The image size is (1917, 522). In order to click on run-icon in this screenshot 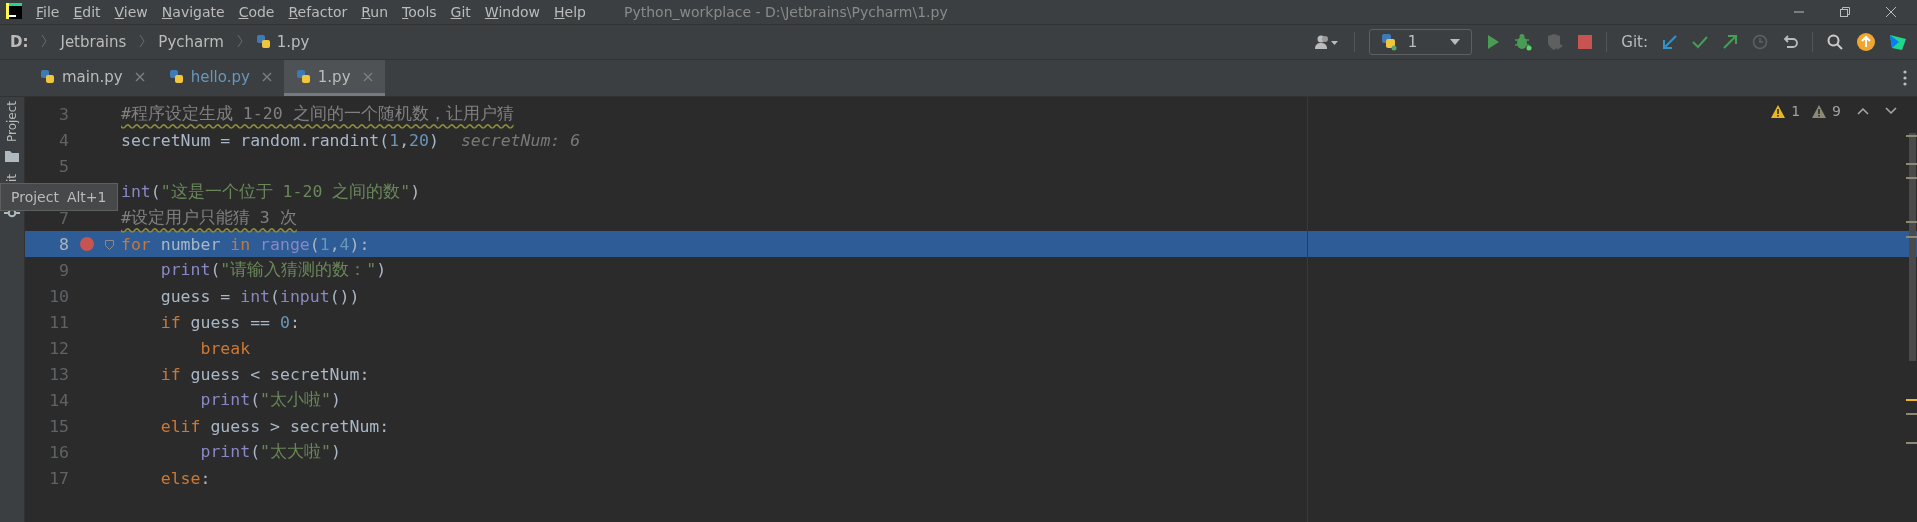, I will do `click(1493, 42)`.